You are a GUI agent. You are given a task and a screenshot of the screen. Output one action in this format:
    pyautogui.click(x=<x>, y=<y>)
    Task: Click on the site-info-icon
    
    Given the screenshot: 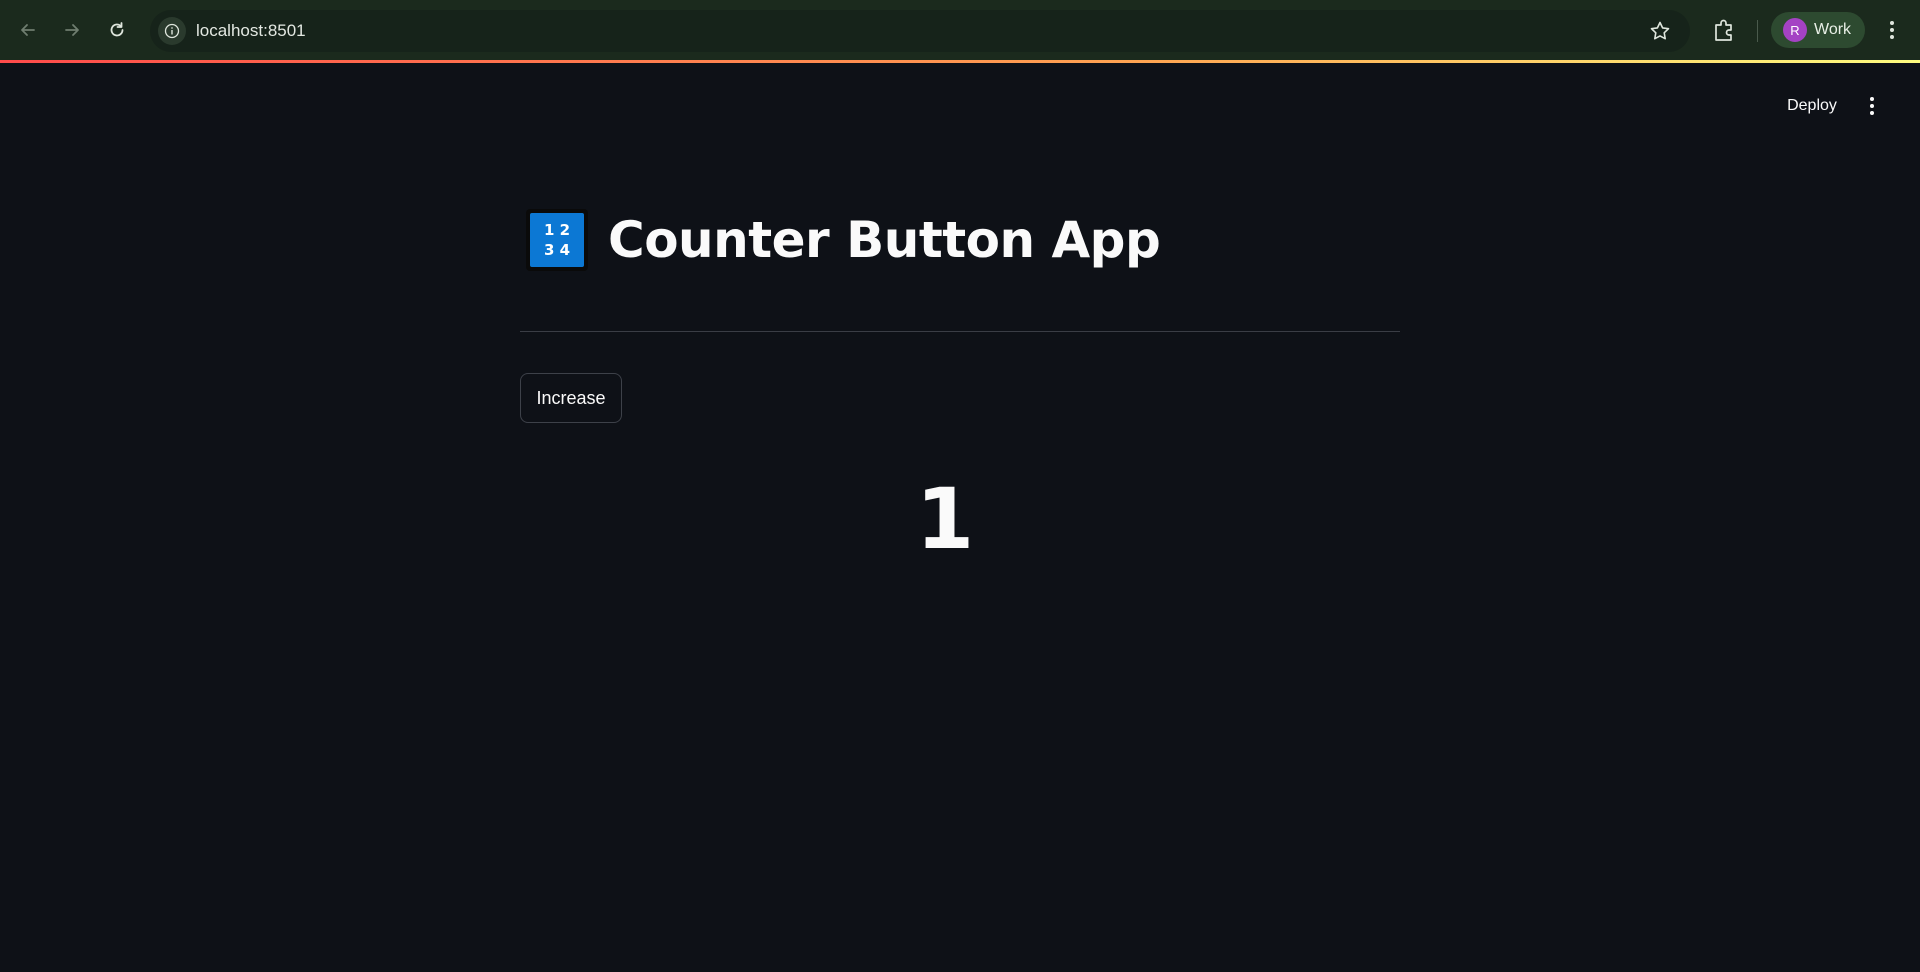 What is the action you would take?
    pyautogui.click(x=172, y=31)
    